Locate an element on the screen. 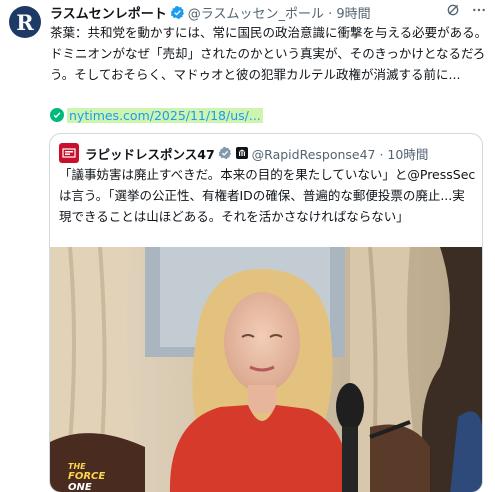 The height and width of the screenshot is (492, 495). quote-handle-time: @RapidResponse47 · 10時間 is located at coordinates (340, 153).